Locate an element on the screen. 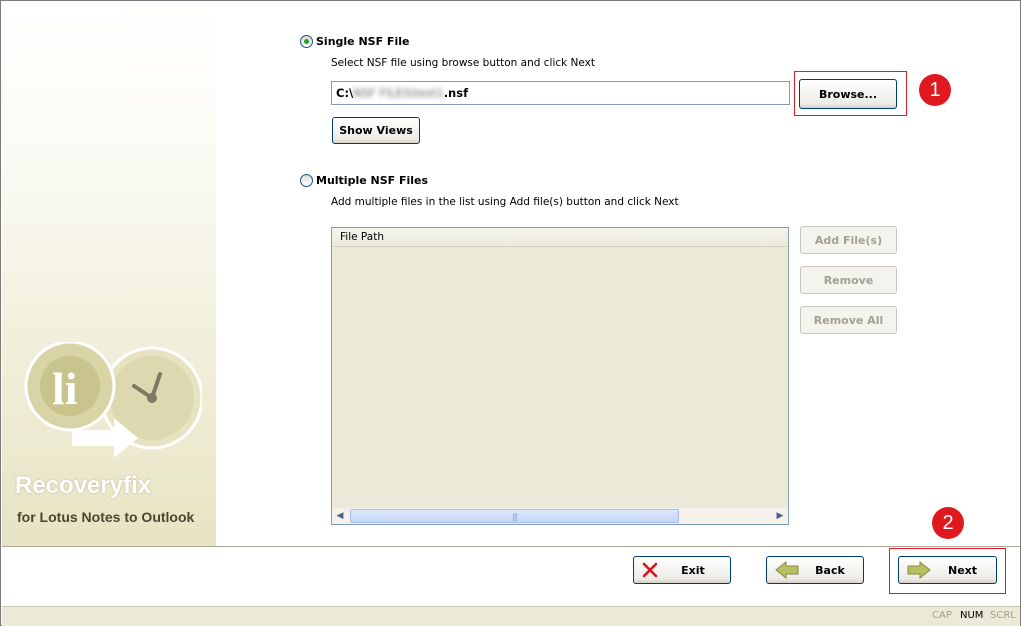  file-path-column-header: File Path is located at coordinates (560, 237).